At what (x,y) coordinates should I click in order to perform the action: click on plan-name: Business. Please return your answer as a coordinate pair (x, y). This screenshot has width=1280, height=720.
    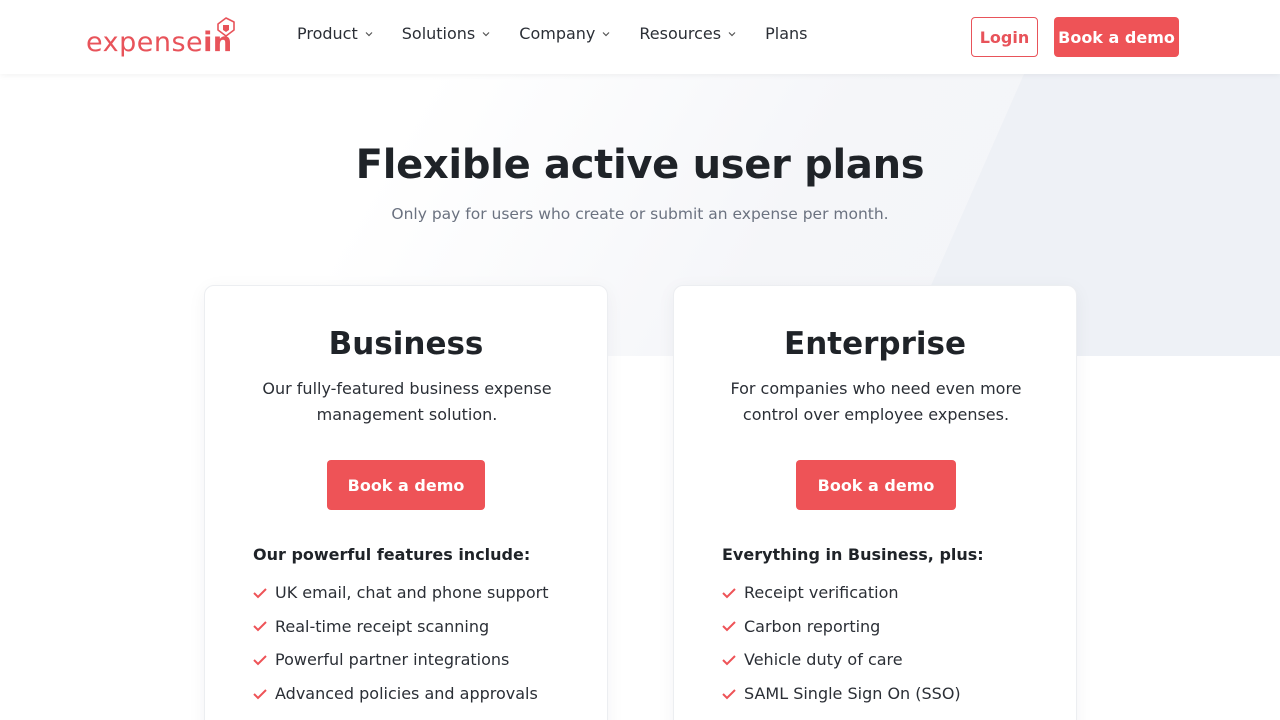
    Looking at the image, I should click on (406, 344).